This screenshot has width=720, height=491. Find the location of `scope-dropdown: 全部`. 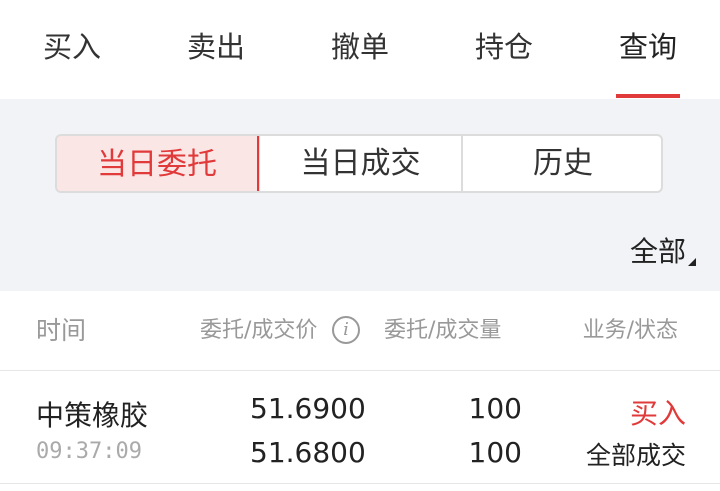

scope-dropdown: 全部 is located at coordinates (662, 252).